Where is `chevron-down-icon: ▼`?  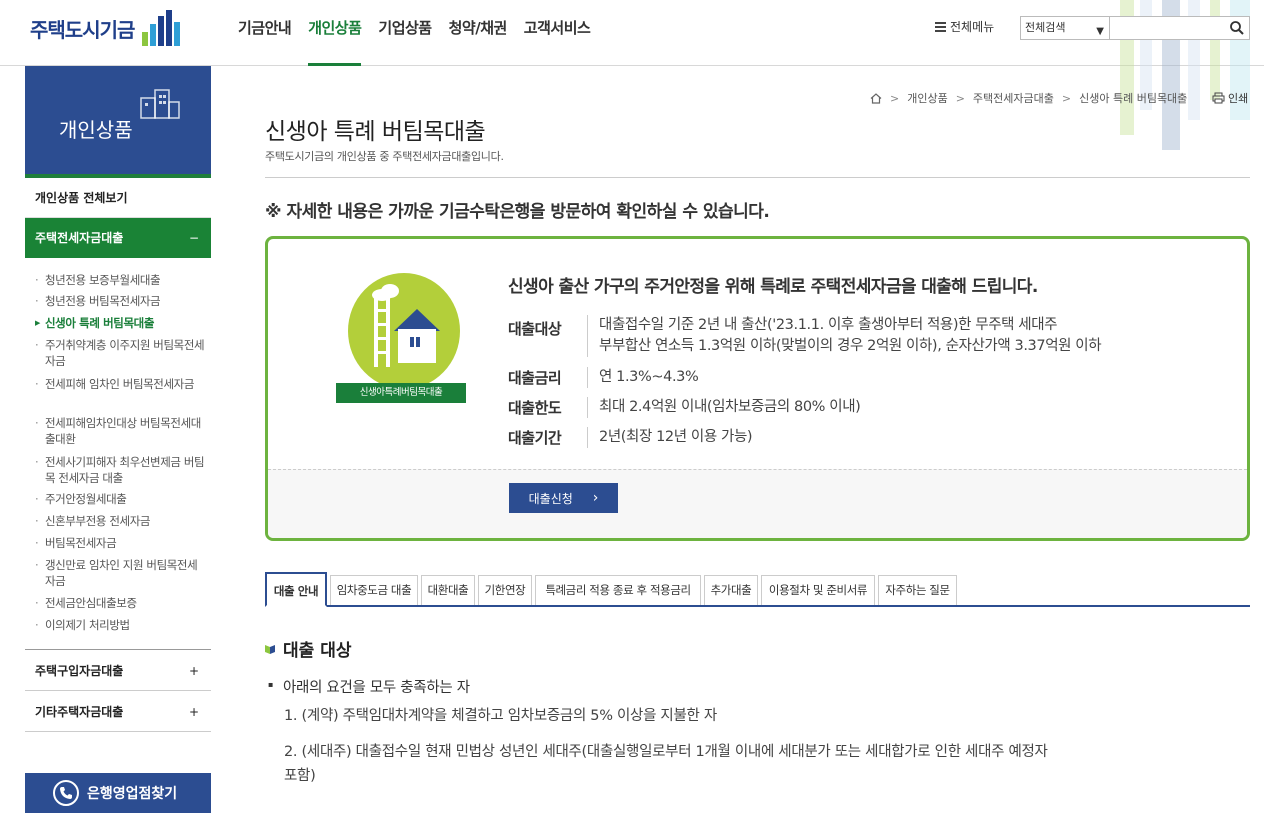
chevron-down-icon: ▼ is located at coordinates (1100, 31).